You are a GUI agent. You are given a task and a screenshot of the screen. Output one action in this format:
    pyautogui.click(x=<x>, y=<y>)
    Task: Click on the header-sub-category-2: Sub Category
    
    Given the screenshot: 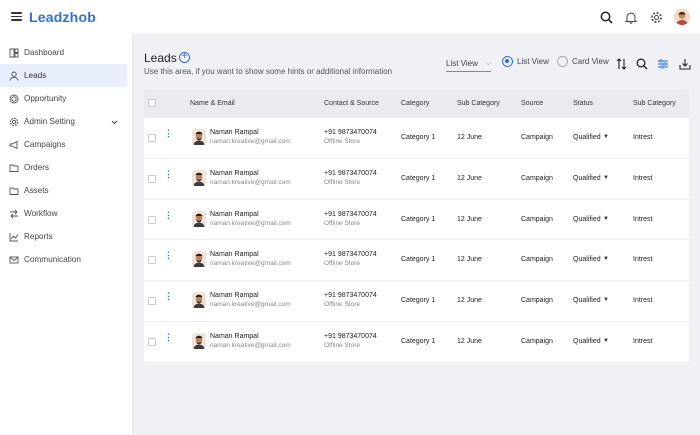 What is the action you would take?
    pyautogui.click(x=654, y=103)
    